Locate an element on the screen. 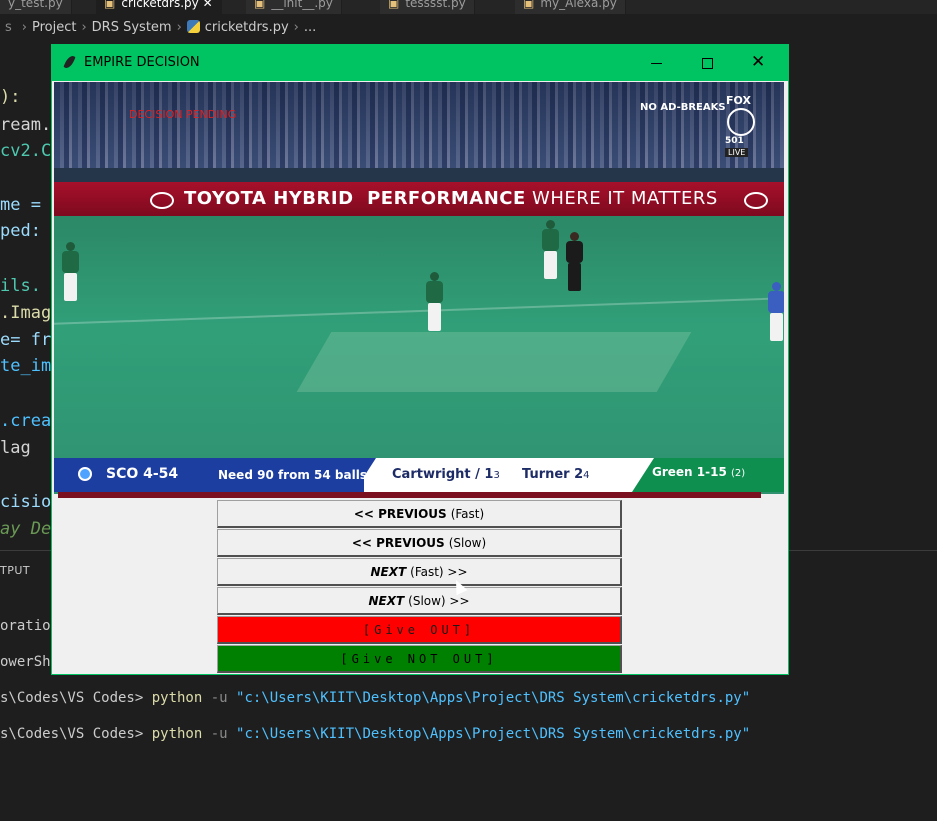  no-ad-breaks-label: NO AD-BREAKS is located at coordinates (683, 107).